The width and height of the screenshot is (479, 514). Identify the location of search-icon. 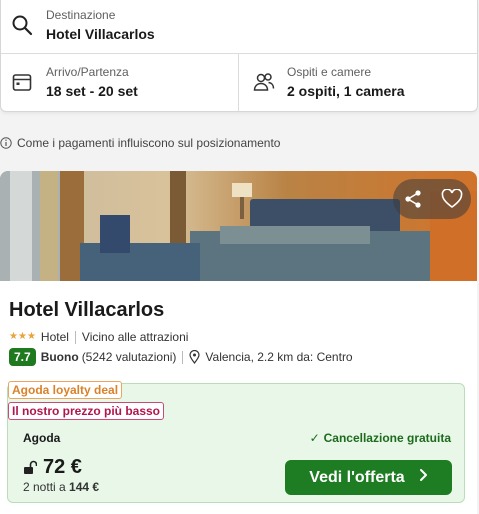
(22, 25).